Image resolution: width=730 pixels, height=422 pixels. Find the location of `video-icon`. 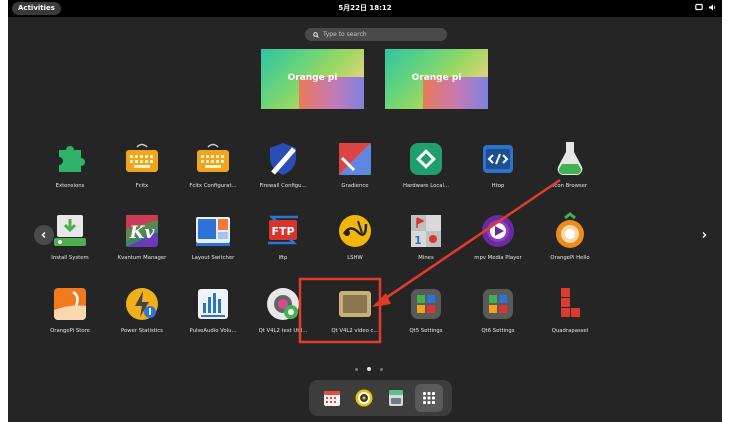

video-icon is located at coordinates (355, 304).